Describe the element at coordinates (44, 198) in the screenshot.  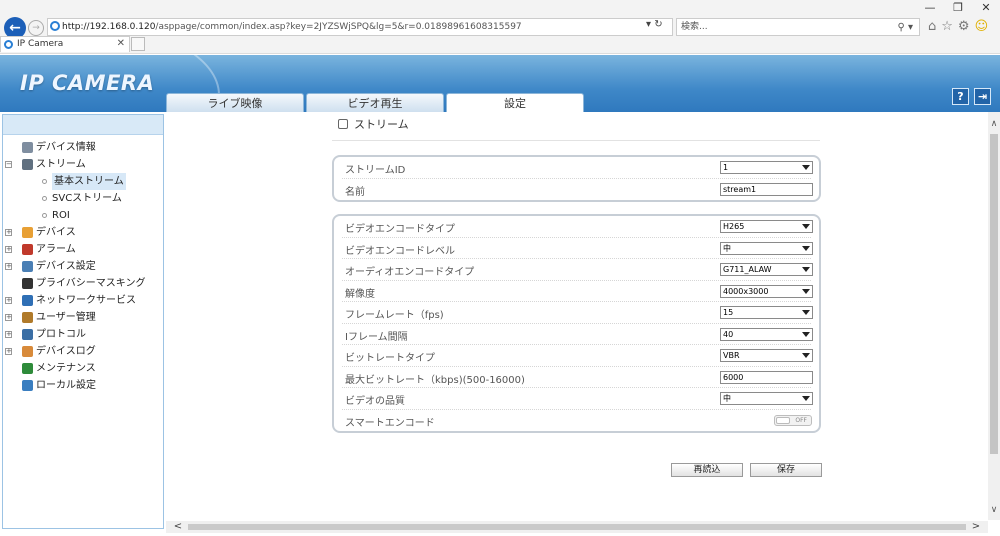
I see `dot-icon` at that location.